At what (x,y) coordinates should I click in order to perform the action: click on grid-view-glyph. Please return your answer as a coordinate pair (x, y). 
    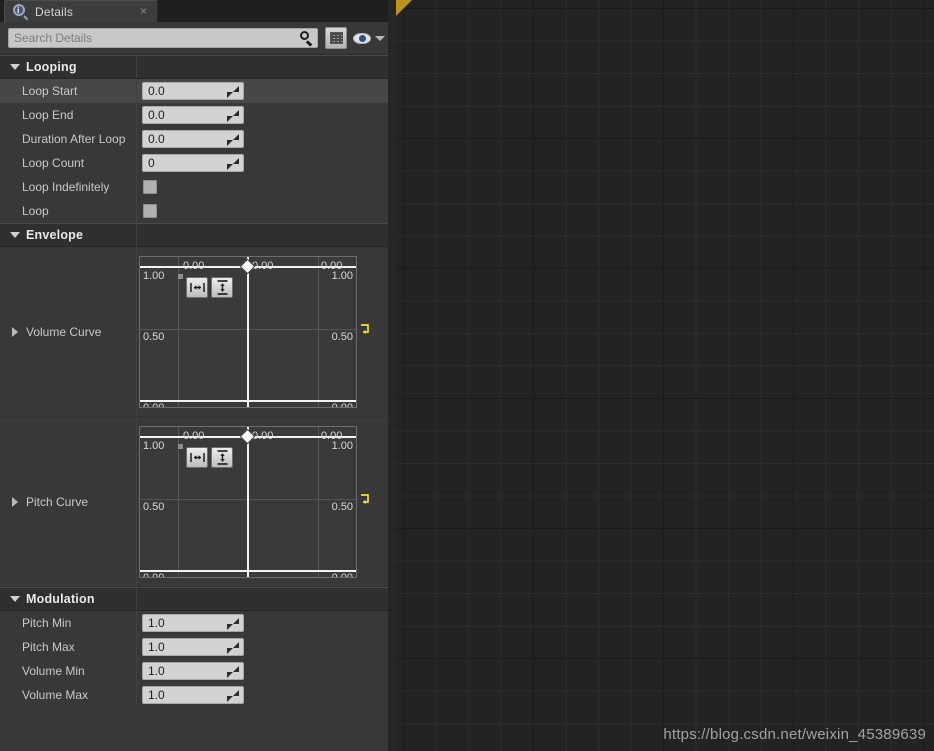
    Looking at the image, I should click on (336, 38).